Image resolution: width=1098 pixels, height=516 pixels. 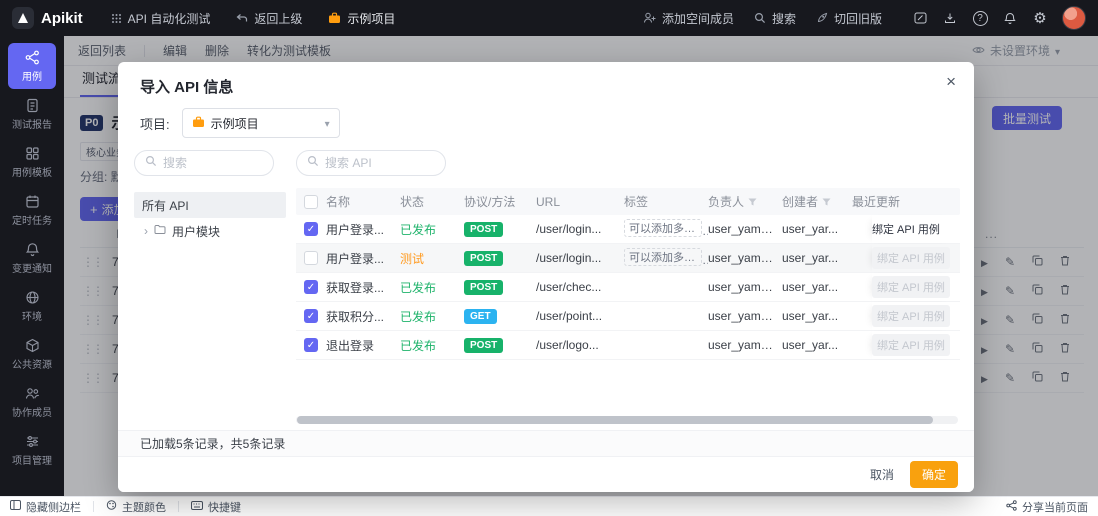 What do you see at coordinates (822, 18) in the screenshot?
I see `rocket-icon` at bounding box center [822, 18].